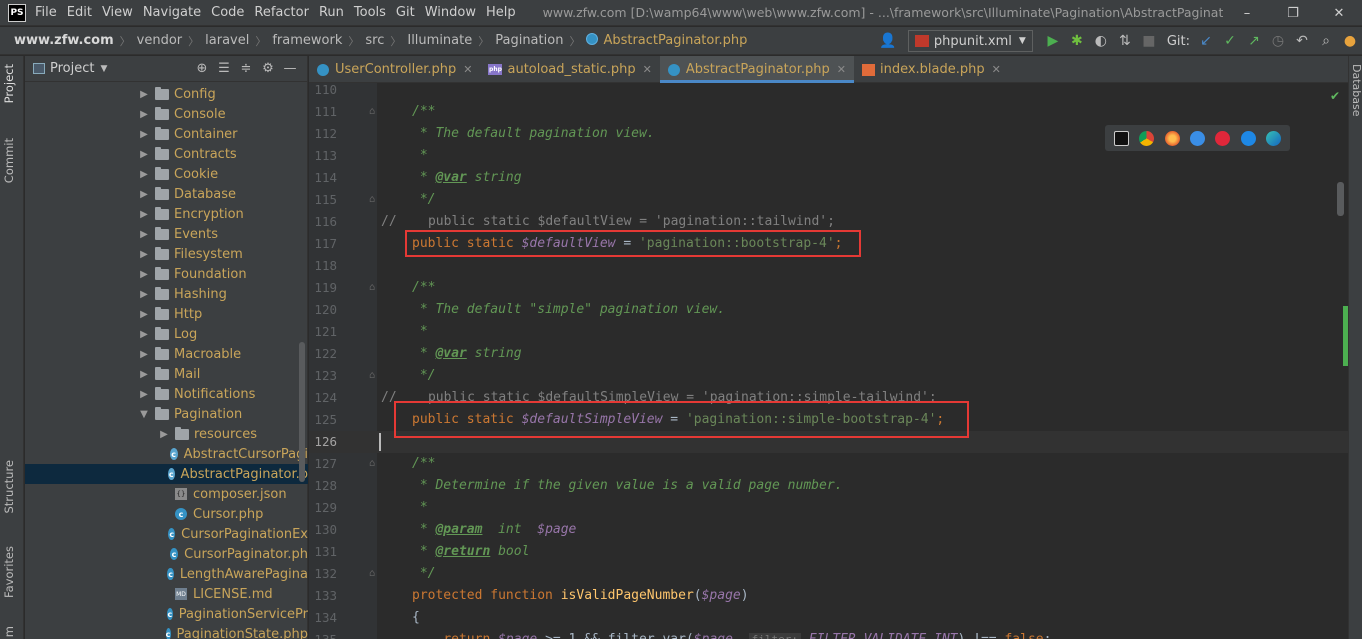 The width and height of the screenshot is (1362, 639). What do you see at coordinates (1335, 96) in the screenshot?
I see `inspection-ok-icon: ✔` at bounding box center [1335, 96].